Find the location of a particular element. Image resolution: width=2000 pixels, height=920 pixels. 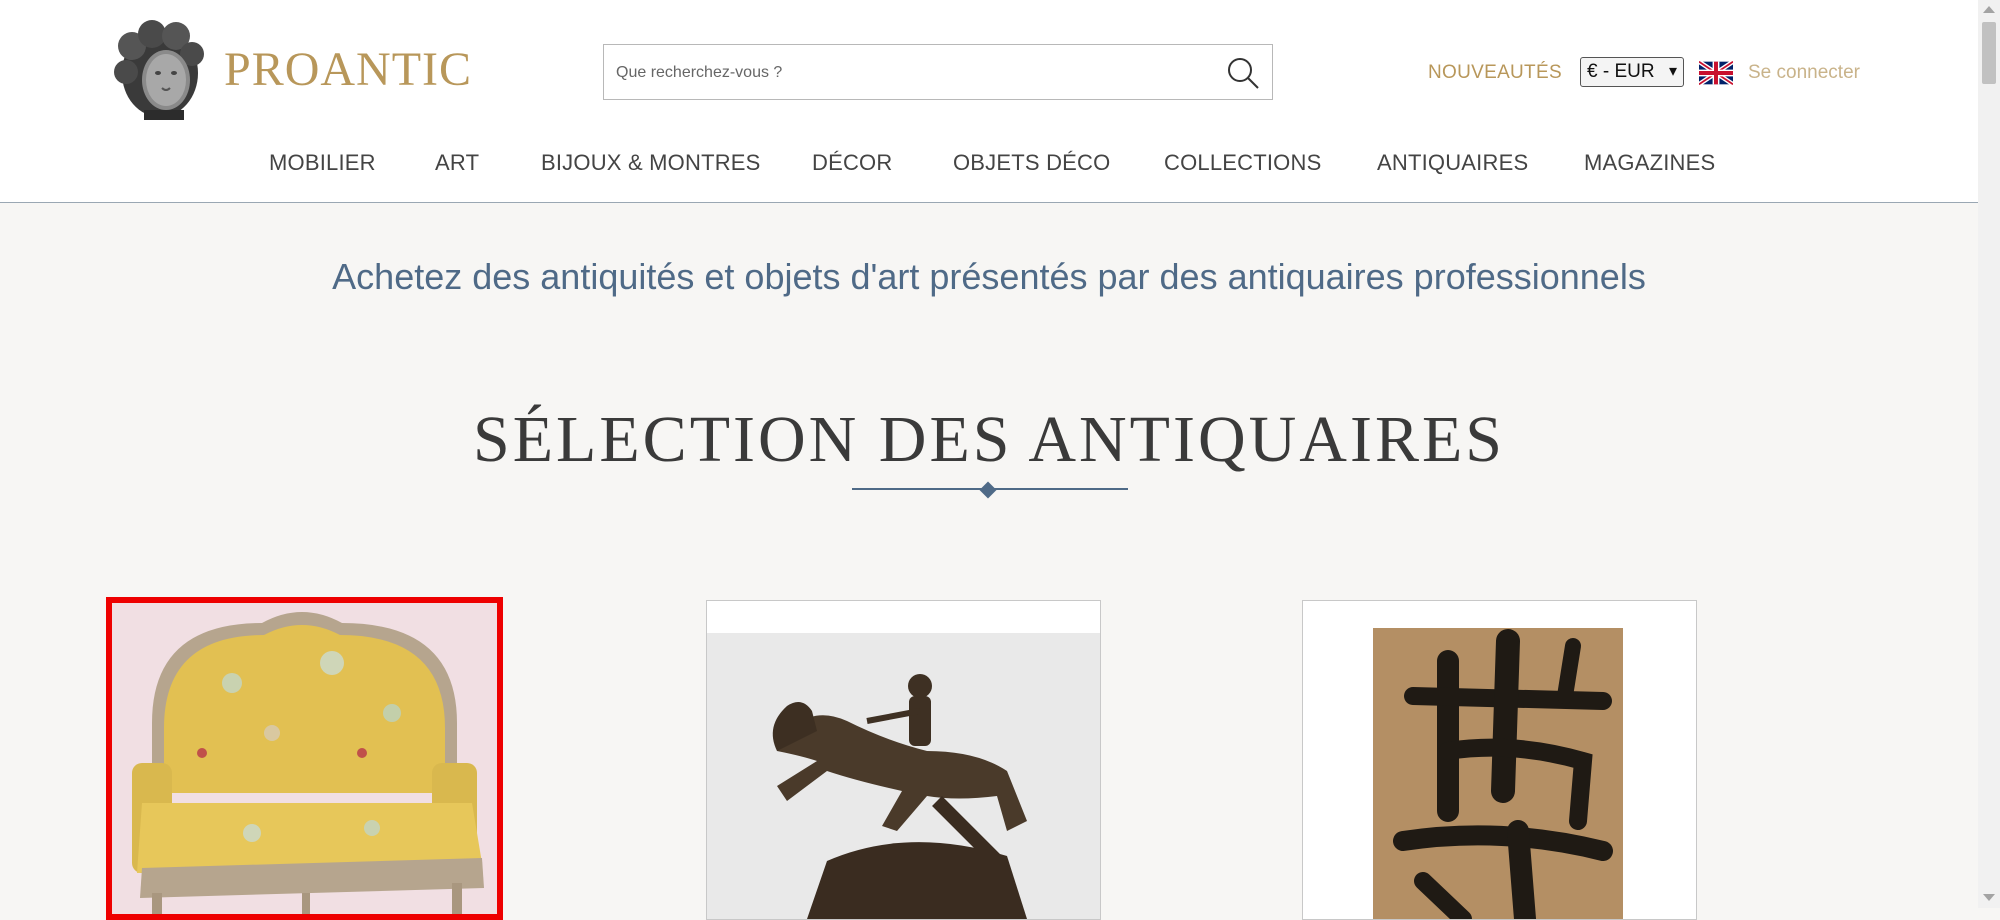

nav-item-collections: COLLECTIONS is located at coordinates (1242, 163).